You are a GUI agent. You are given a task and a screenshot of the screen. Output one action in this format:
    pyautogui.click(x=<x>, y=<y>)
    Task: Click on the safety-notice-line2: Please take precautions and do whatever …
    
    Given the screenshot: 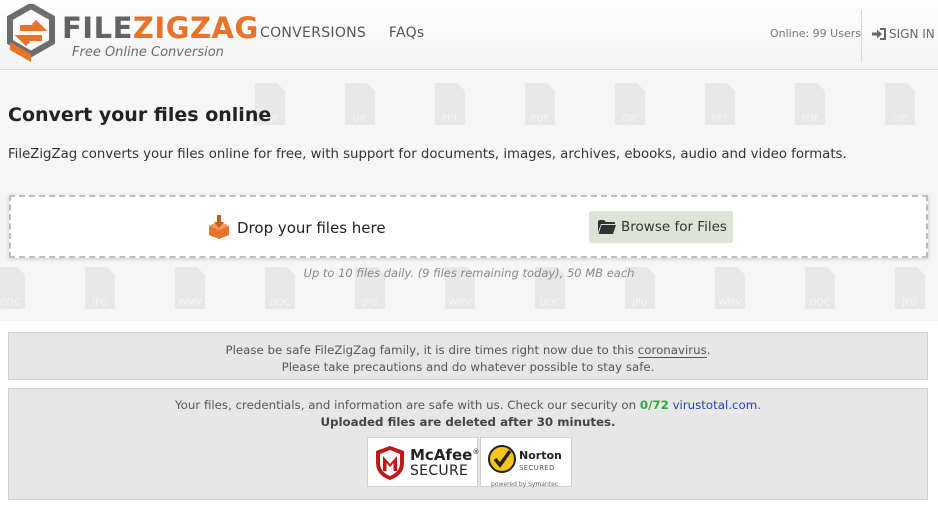 What is the action you would take?
    pyautogui.click(x=468, y=367)
    